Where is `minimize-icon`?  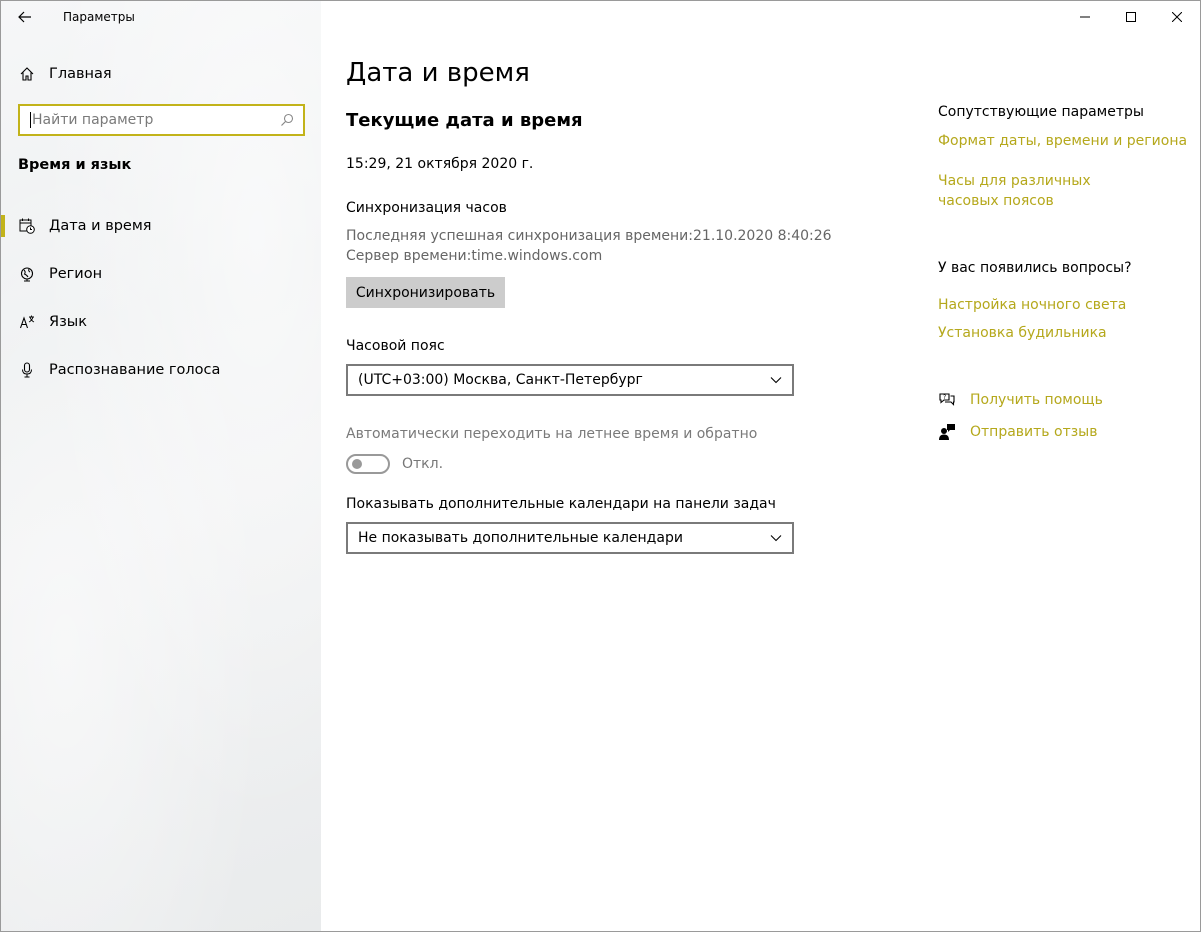
minimize-icon is located at coordinates (1085, 17).